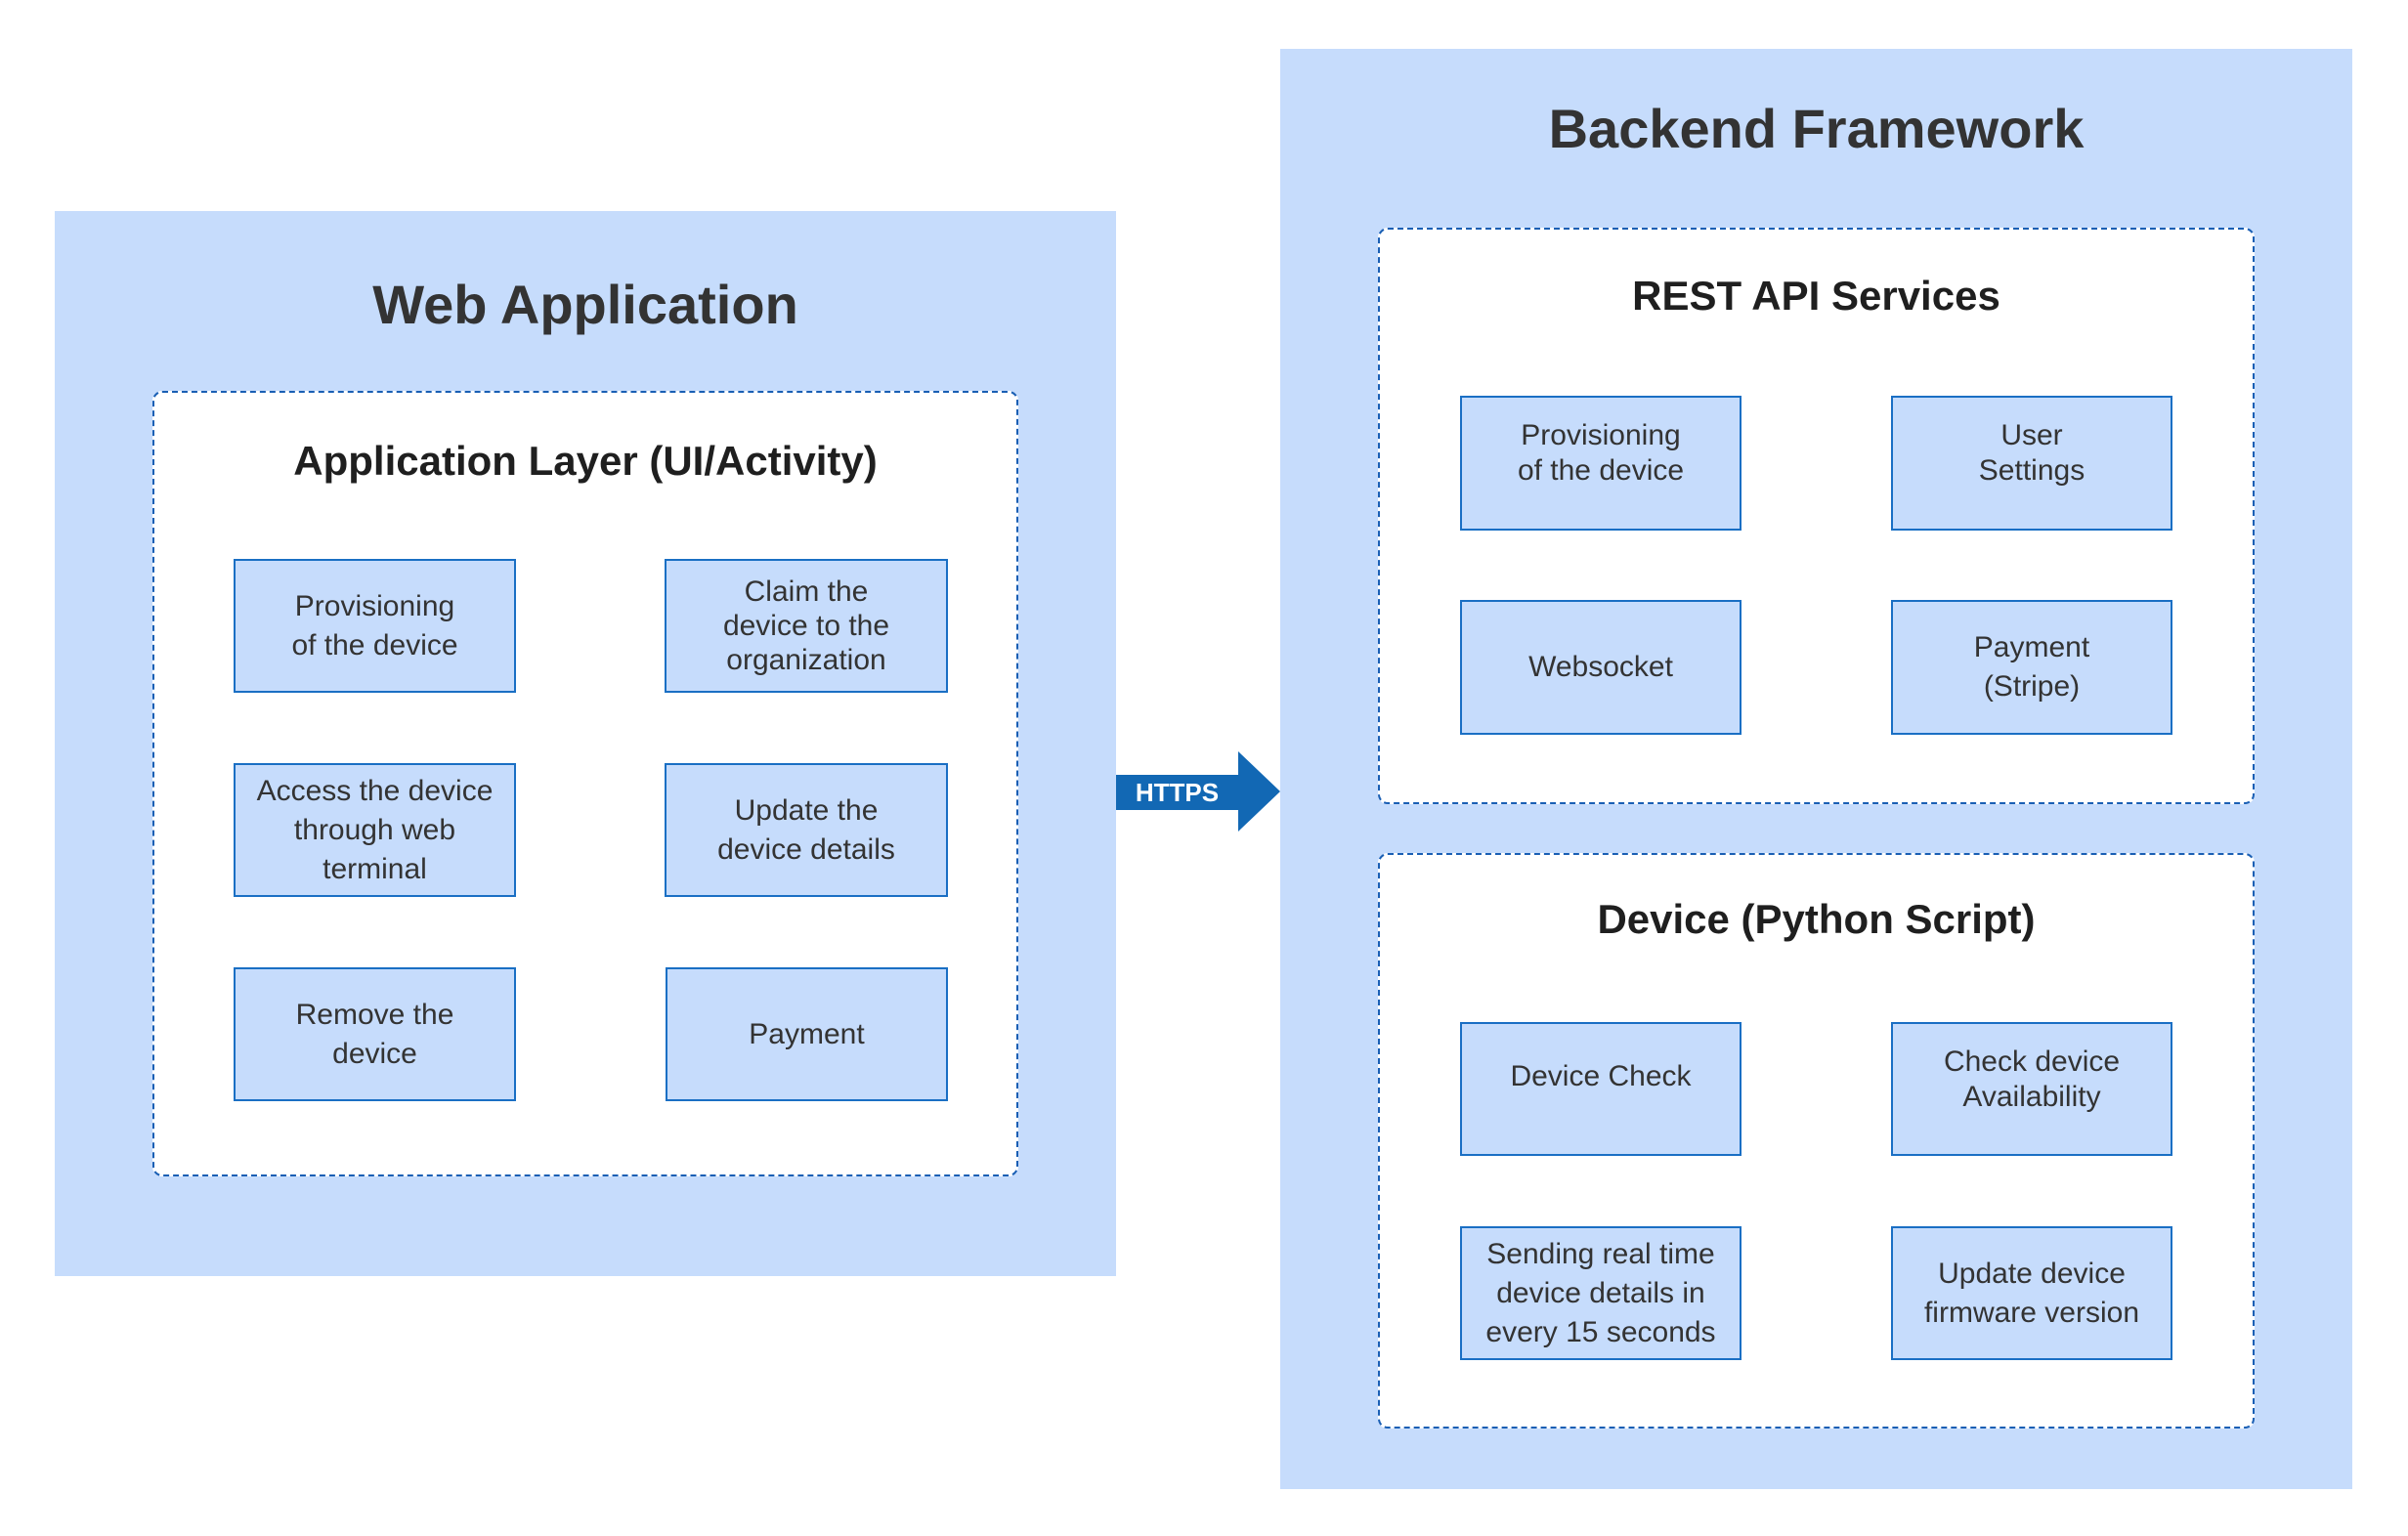 The width and height of the screenshot is (2408, 1536). I want to click on rest-node-websocket: Websocket, so click(1601, 667).